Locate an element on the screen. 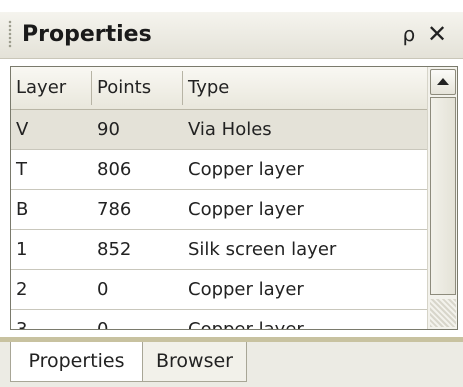  table-row: 2 0 Copper layer is located at coordinates (219, 290).